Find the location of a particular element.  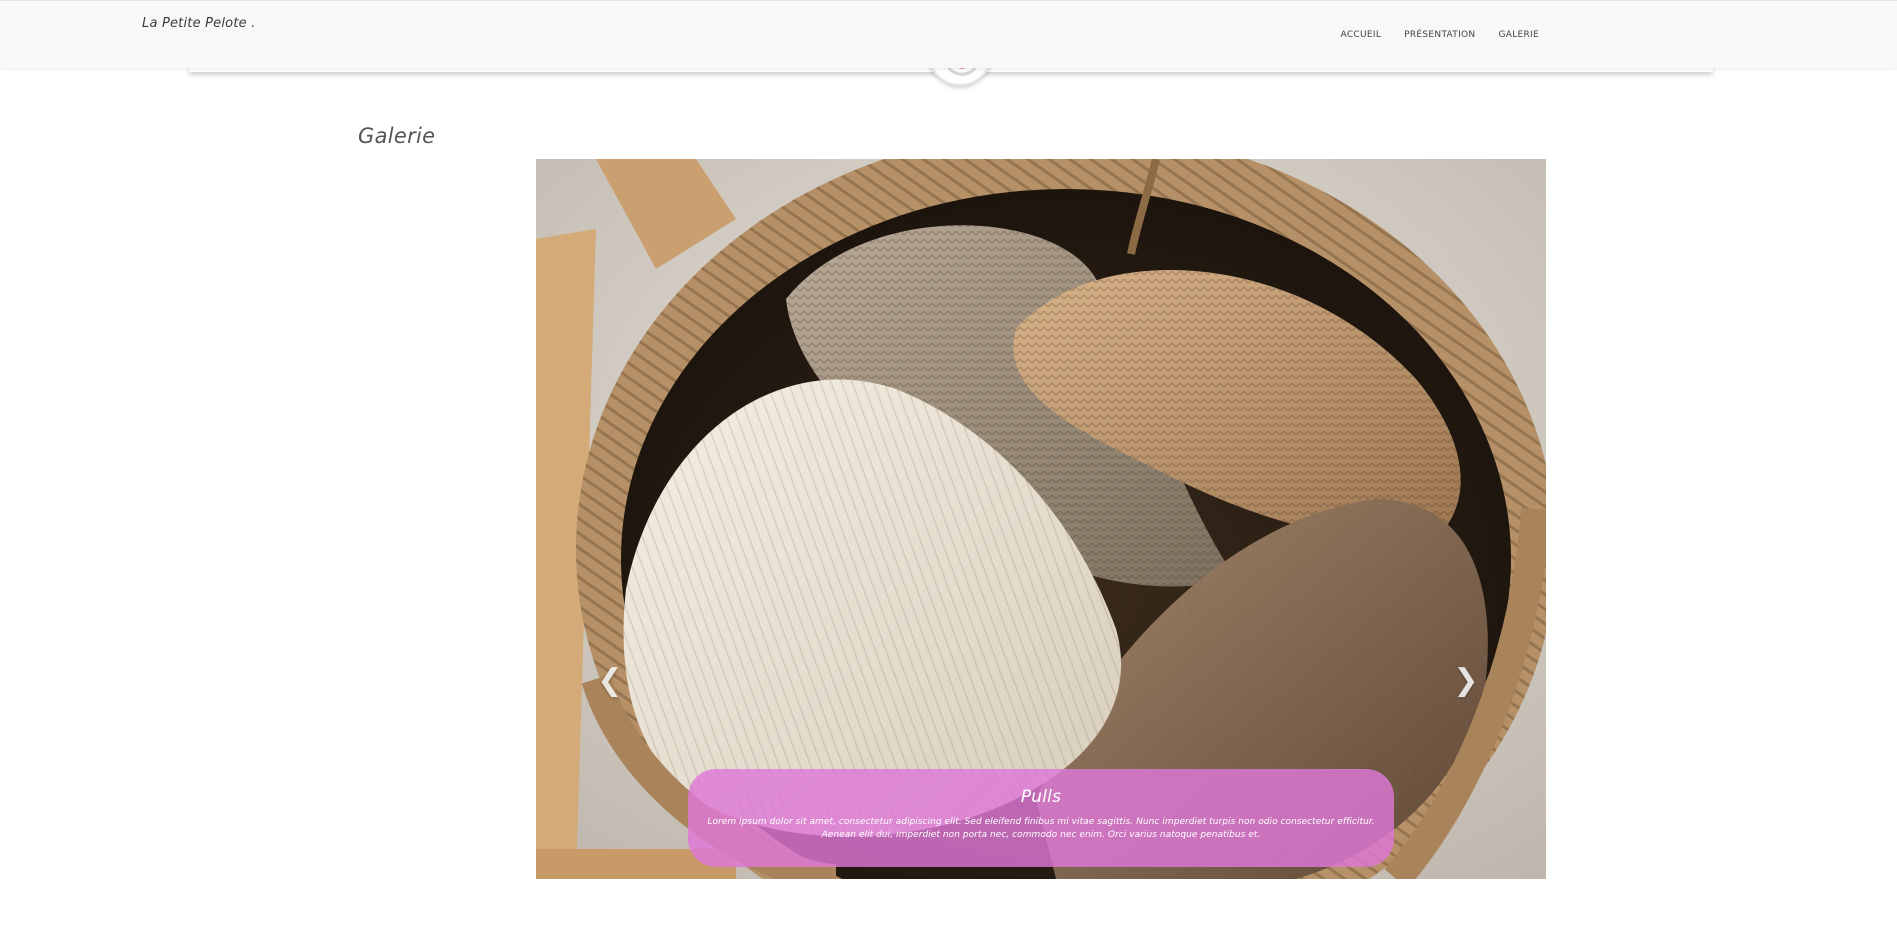

page-title: Galerie is located at coordinates (397, 136).